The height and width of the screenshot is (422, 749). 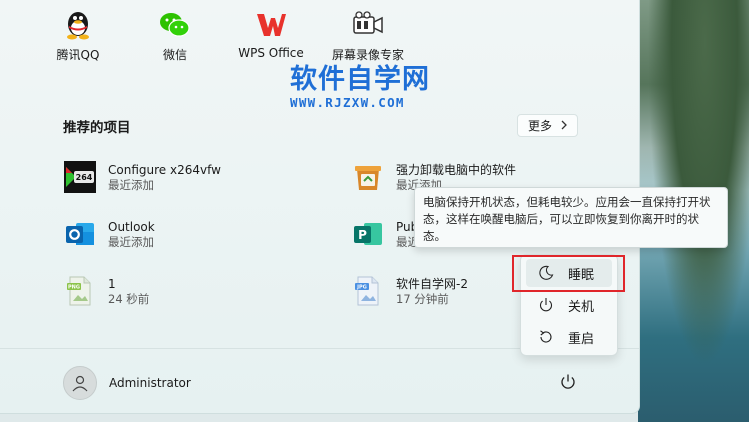 I want to click on recommended-item-name: 软件自学网-2, so click(x=432, y=283).